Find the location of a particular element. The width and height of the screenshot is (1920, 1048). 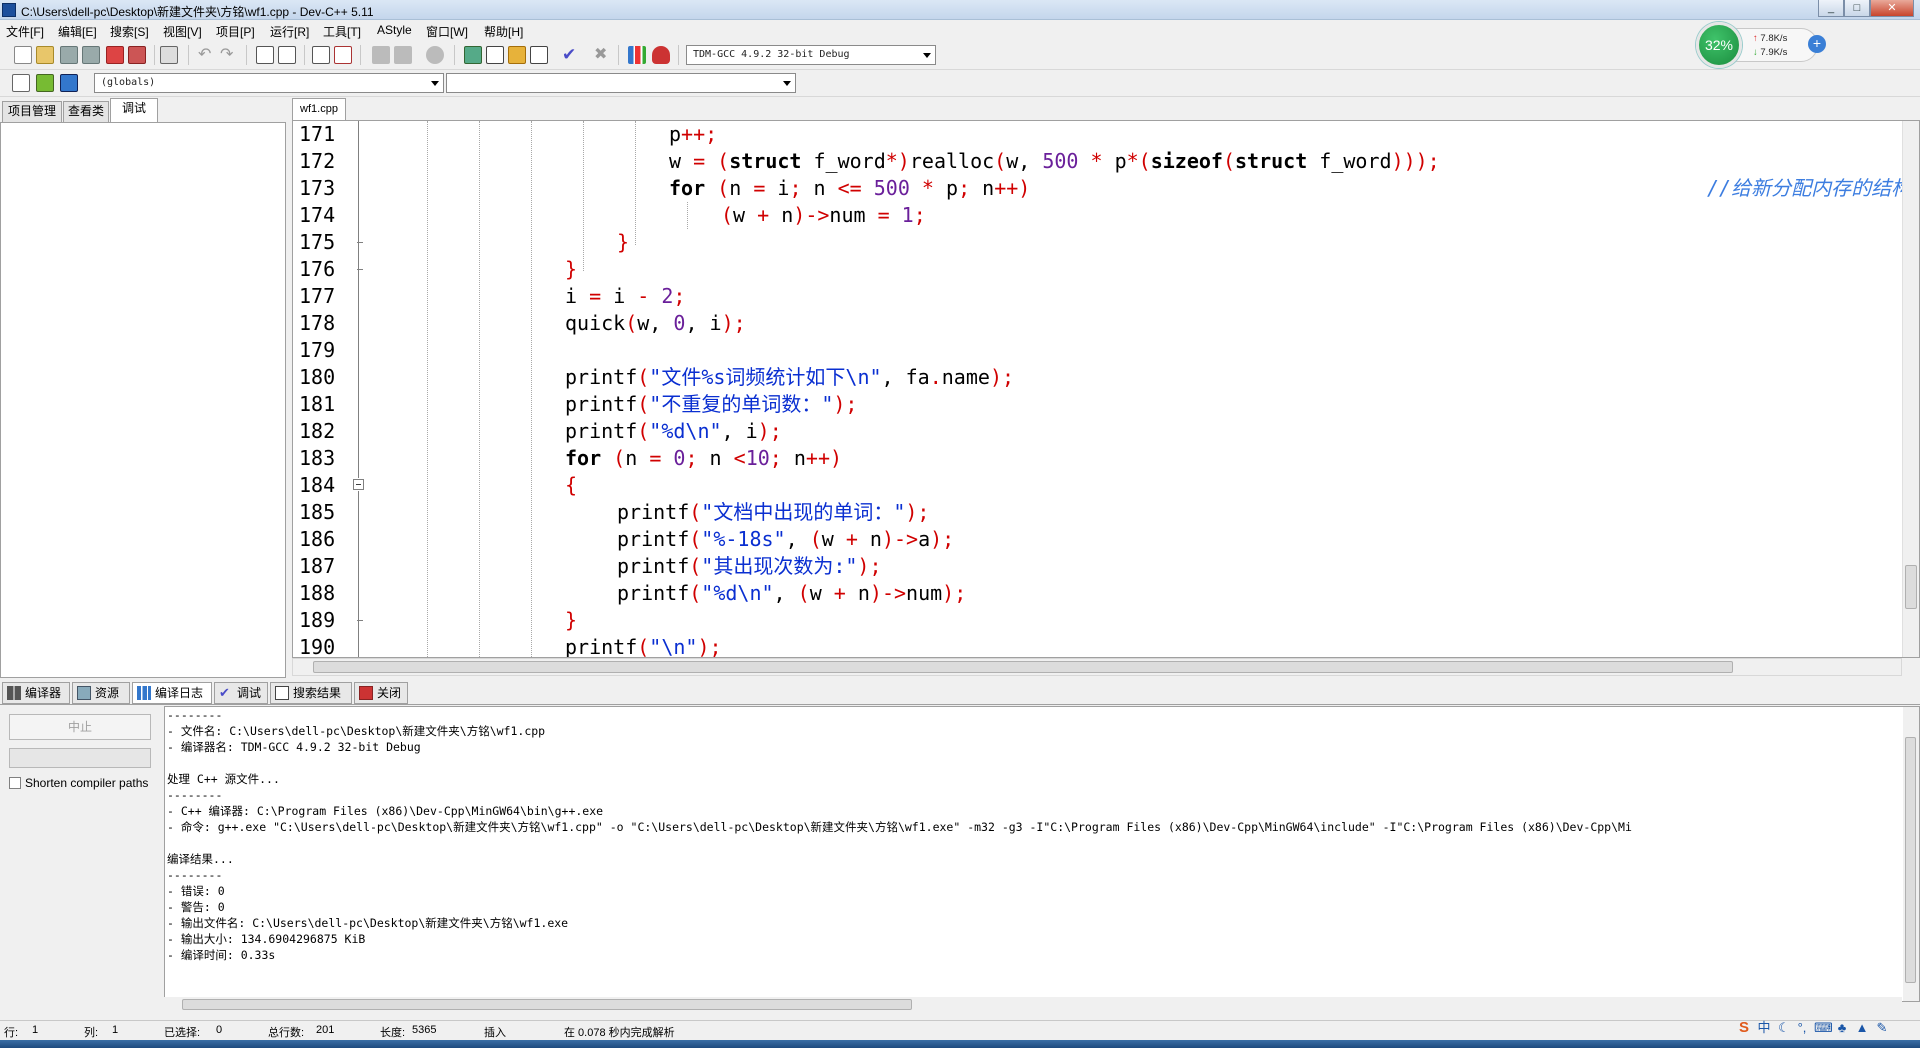

stop-execution-icon: ✖ is located at coordinates (603, 55).